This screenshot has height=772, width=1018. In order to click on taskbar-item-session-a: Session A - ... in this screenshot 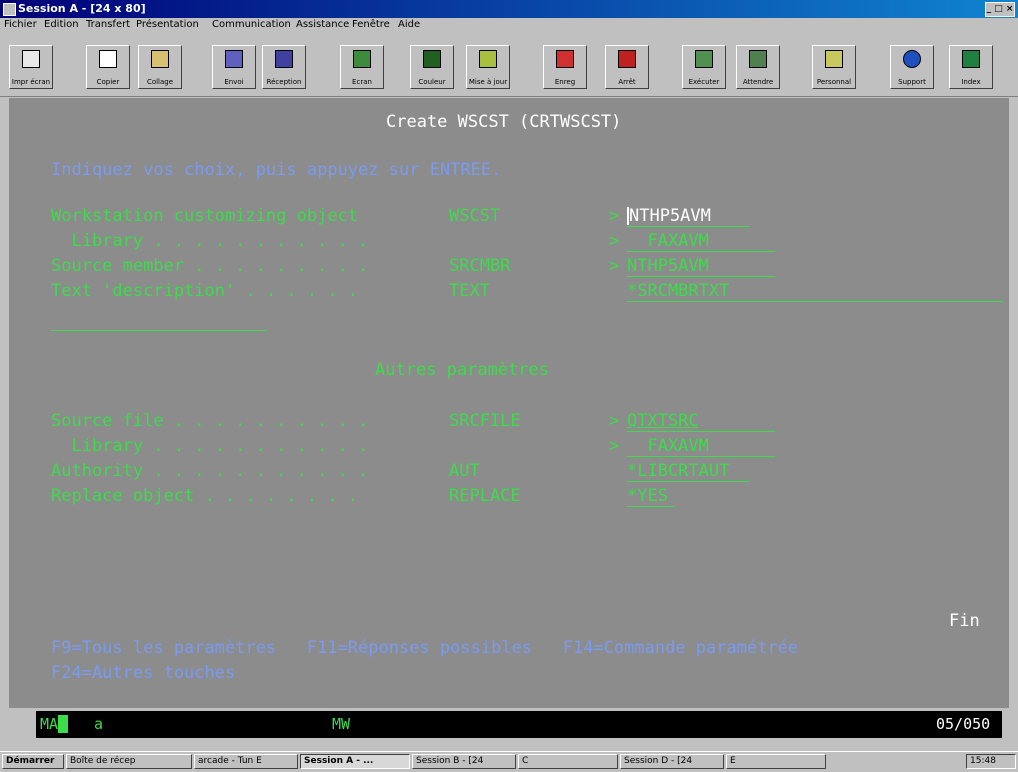, I will do `click(355, 761)`.